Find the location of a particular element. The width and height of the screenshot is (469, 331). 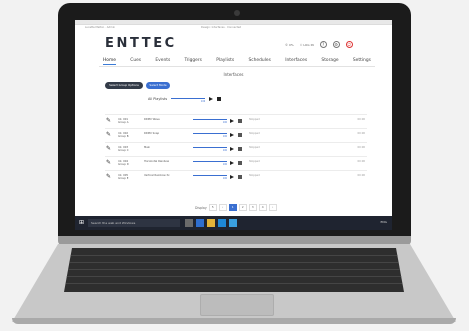

page-2-button: 2 is located at coordinates (242, 207).